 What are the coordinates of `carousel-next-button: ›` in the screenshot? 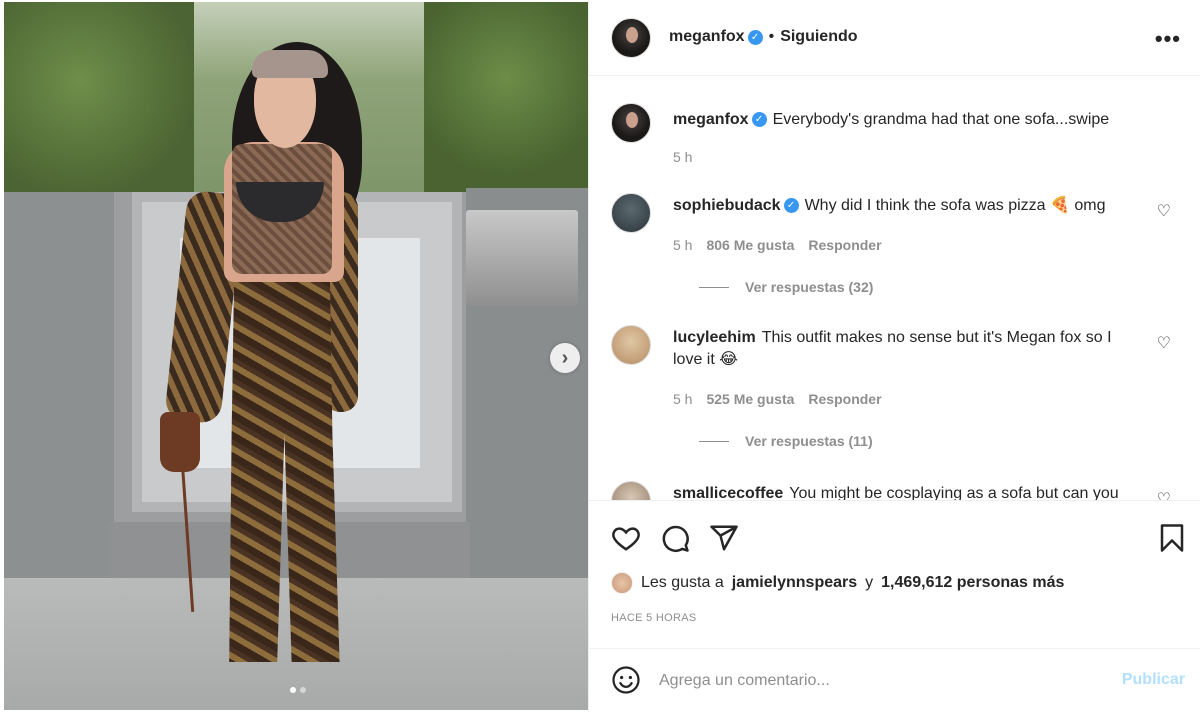 It's located at (565, 358).